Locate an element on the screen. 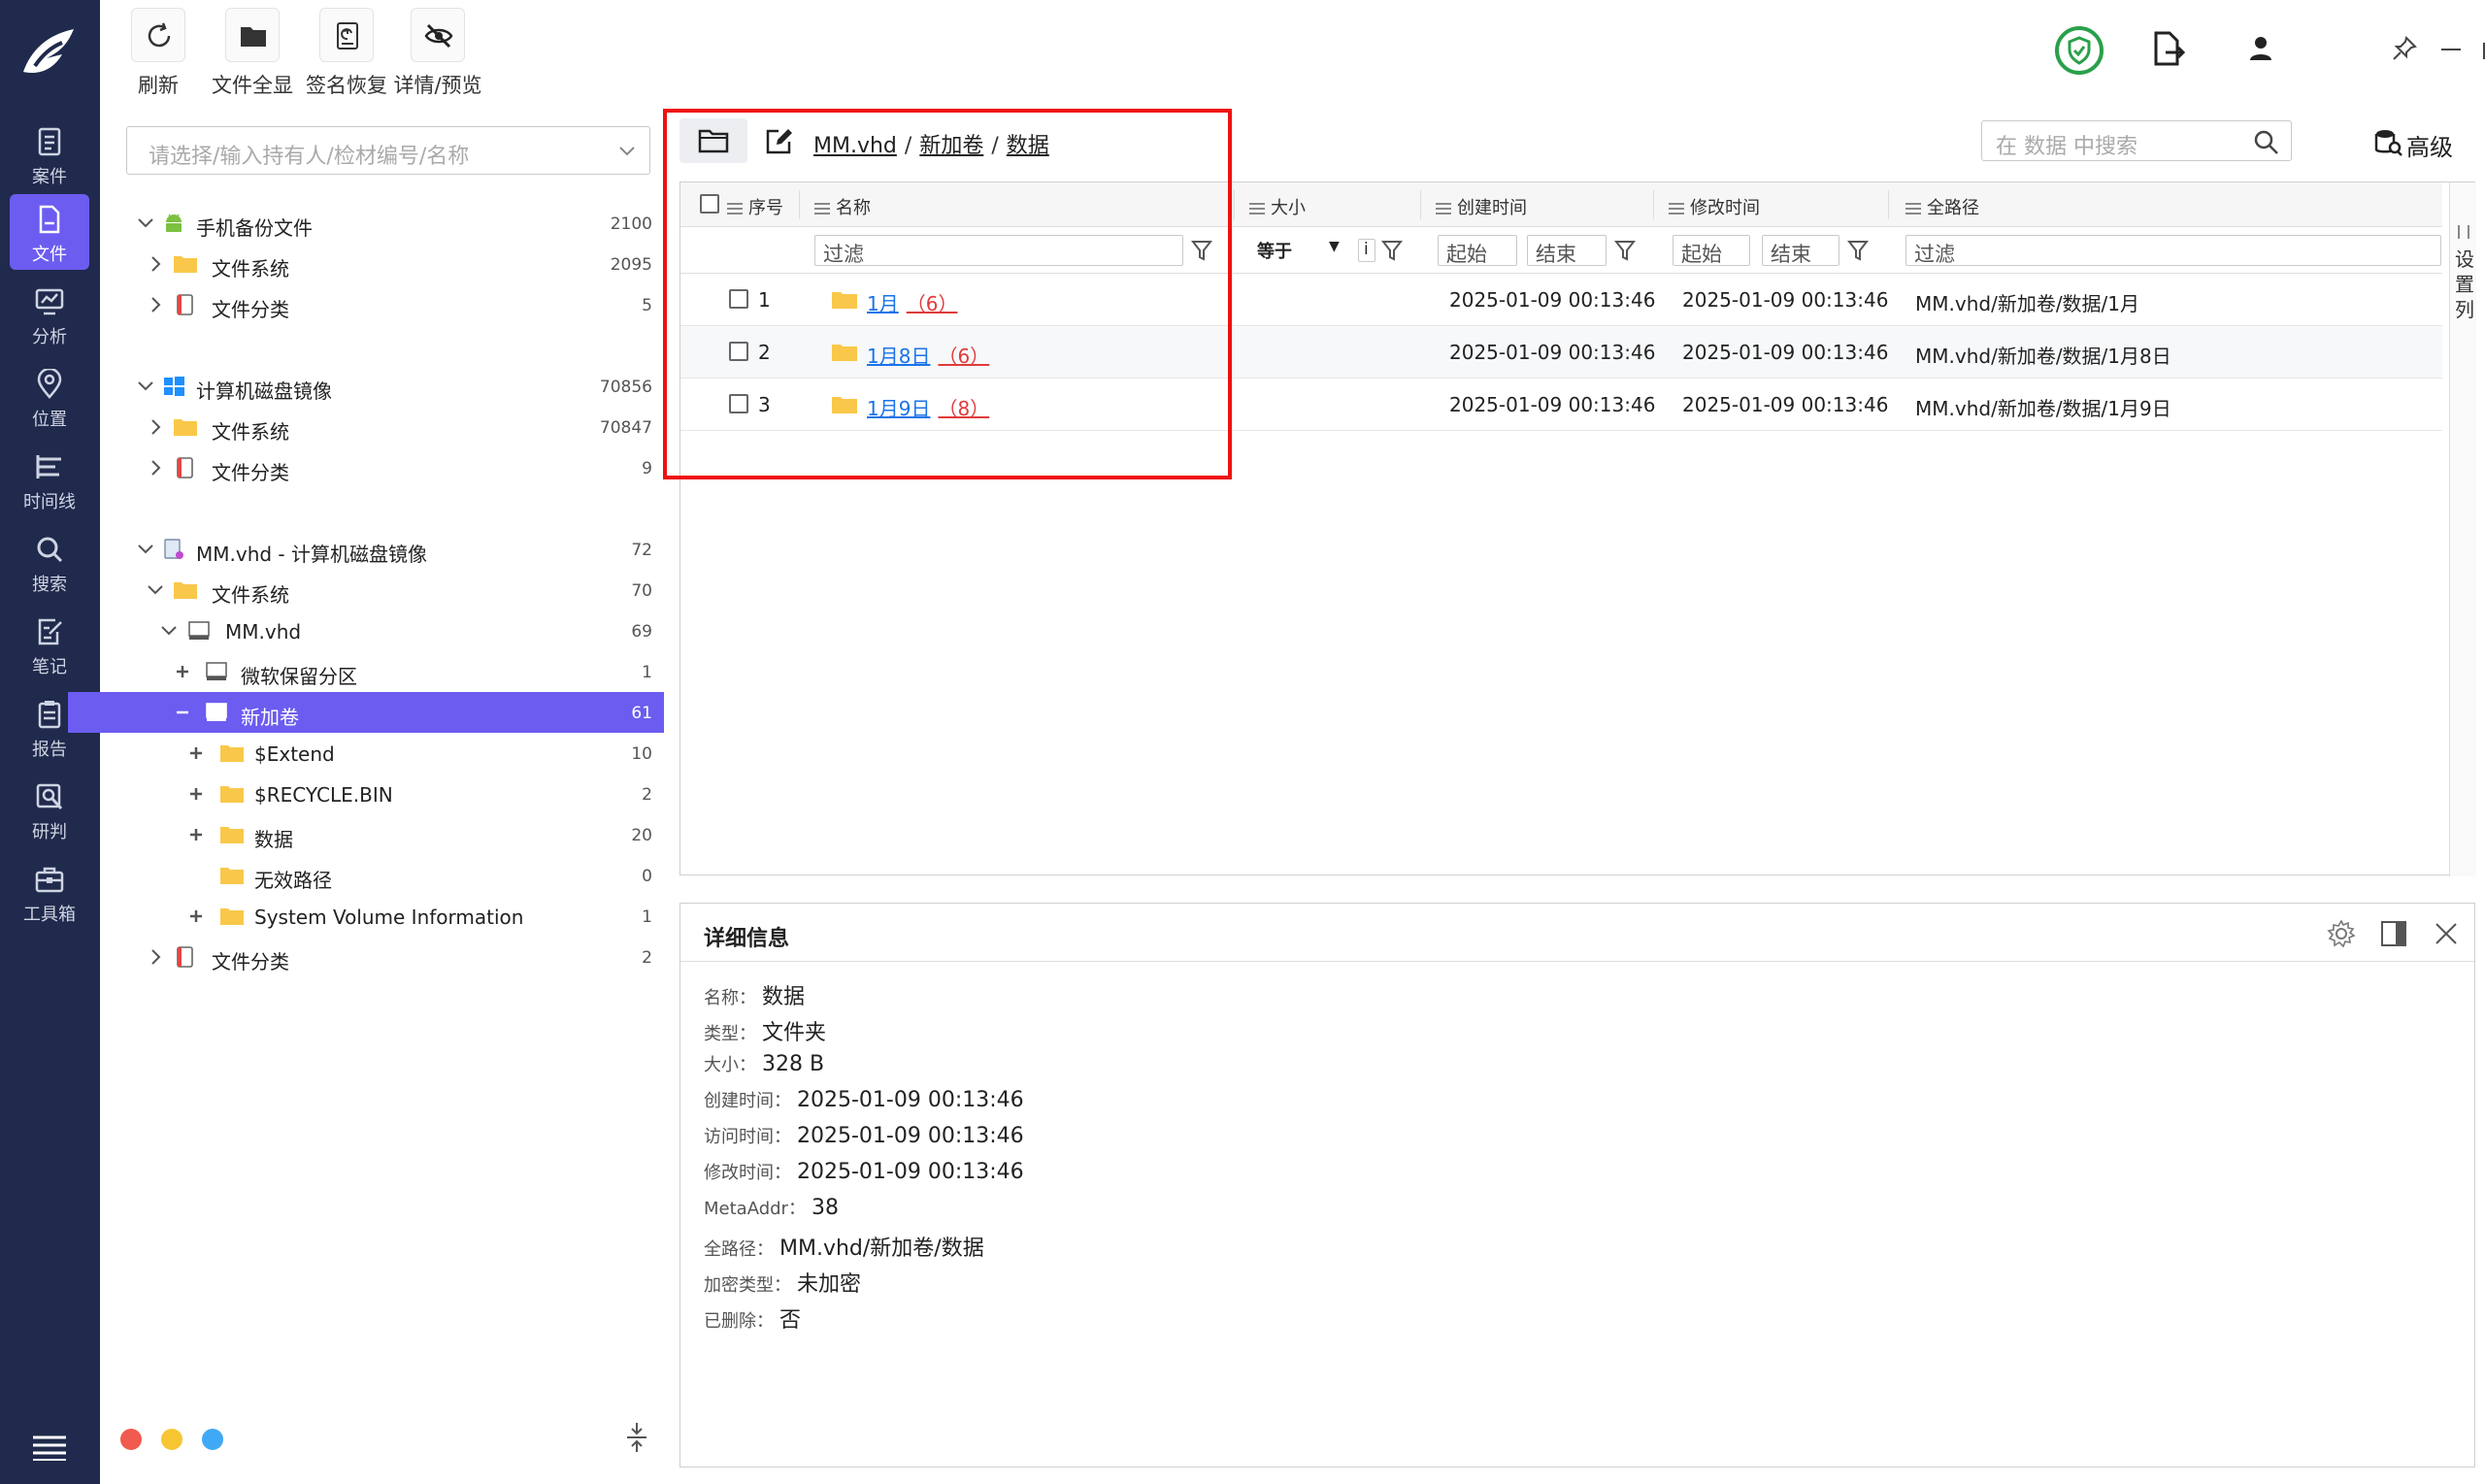  collapse-minus-icon is located at coordinates (182, 712).